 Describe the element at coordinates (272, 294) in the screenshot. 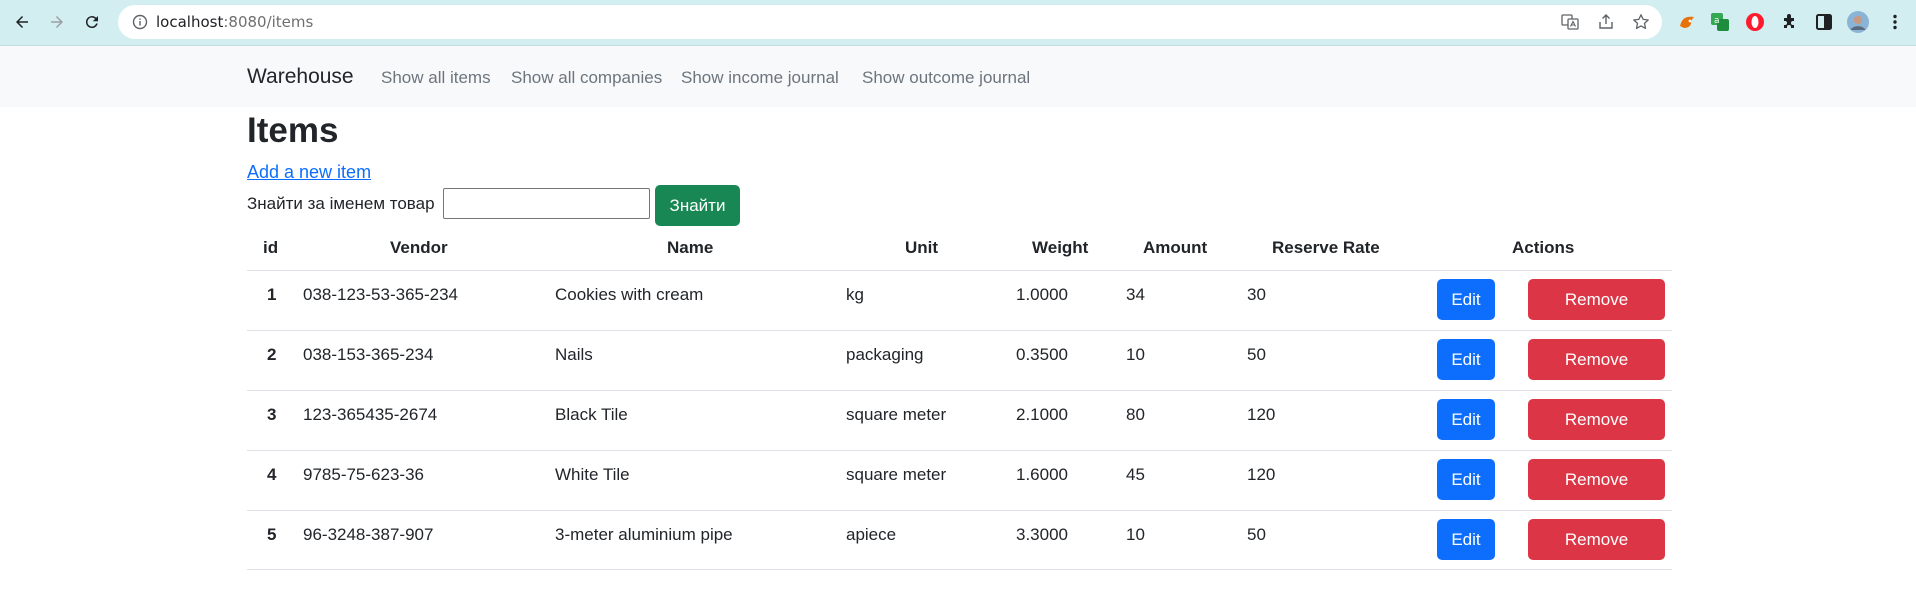

I see `cell-id: 1` at that location.